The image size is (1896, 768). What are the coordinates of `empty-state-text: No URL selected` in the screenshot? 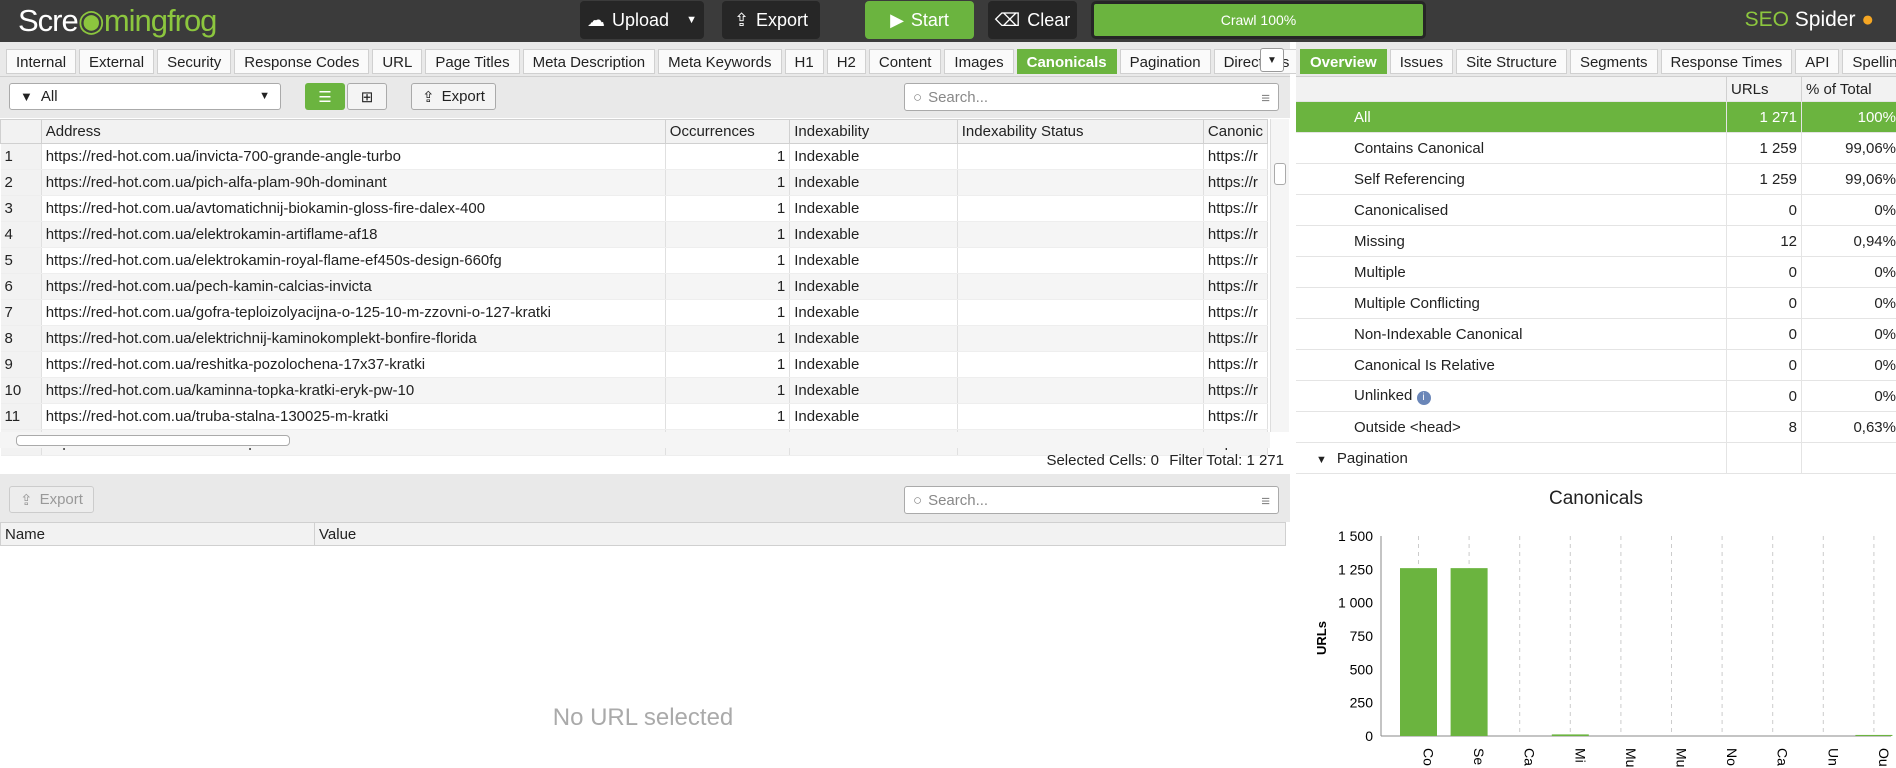 It's located at (643, 717).